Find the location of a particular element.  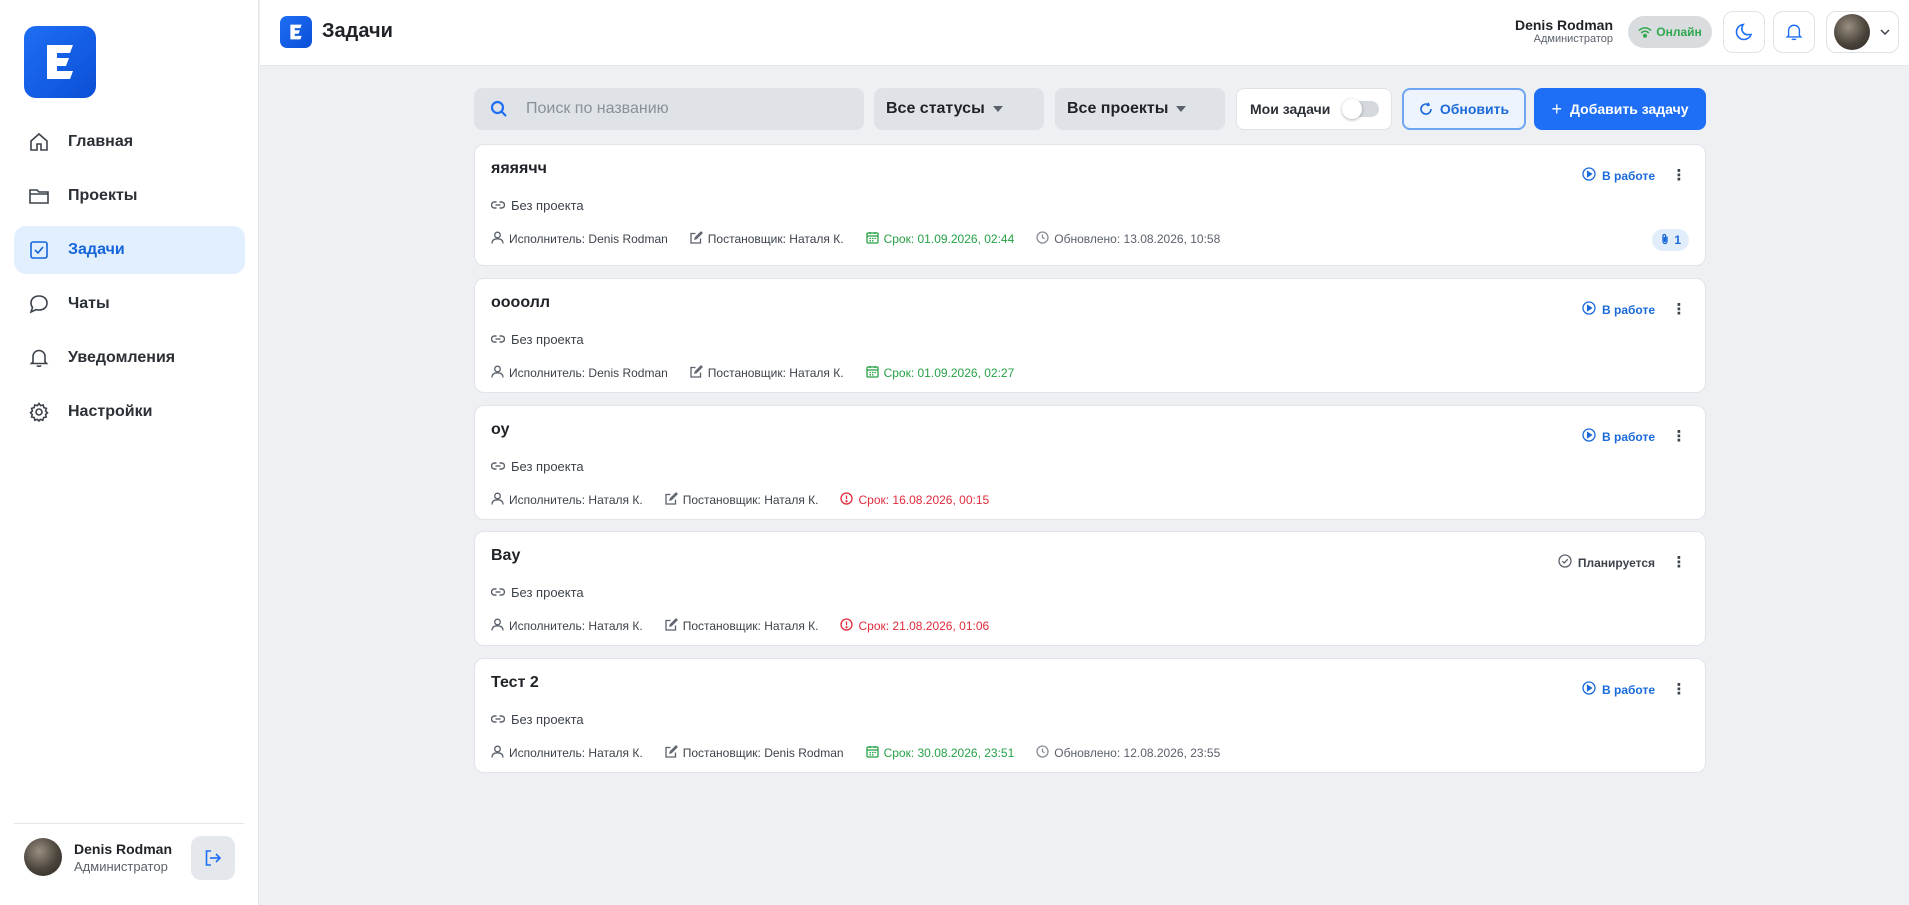

task-executor-label: Исполнитель: Denis Rodman is located at coordinates (588, 373).